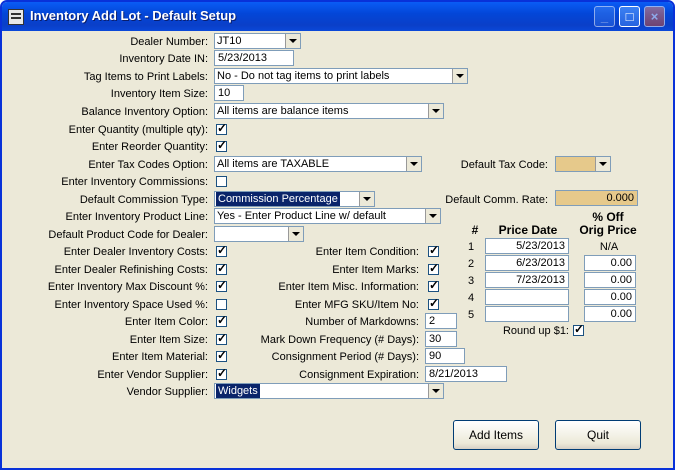  I want to click on item-color-checkbox, so click(221, 320).